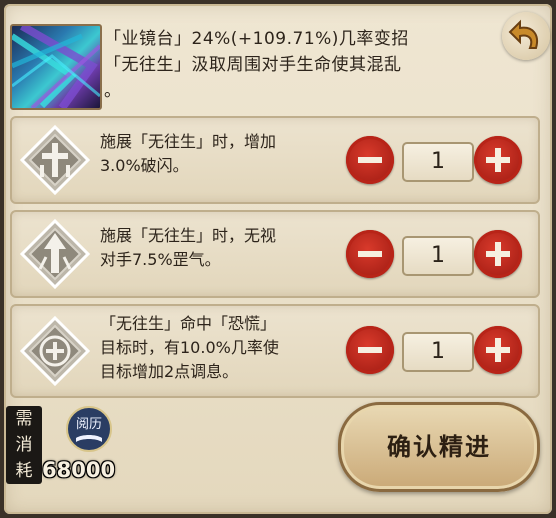 This screenshot has width=556, height=518. Describe the element at coordinates (55, 160) in the screenshot. I see `cross-buff-icon` at that location.